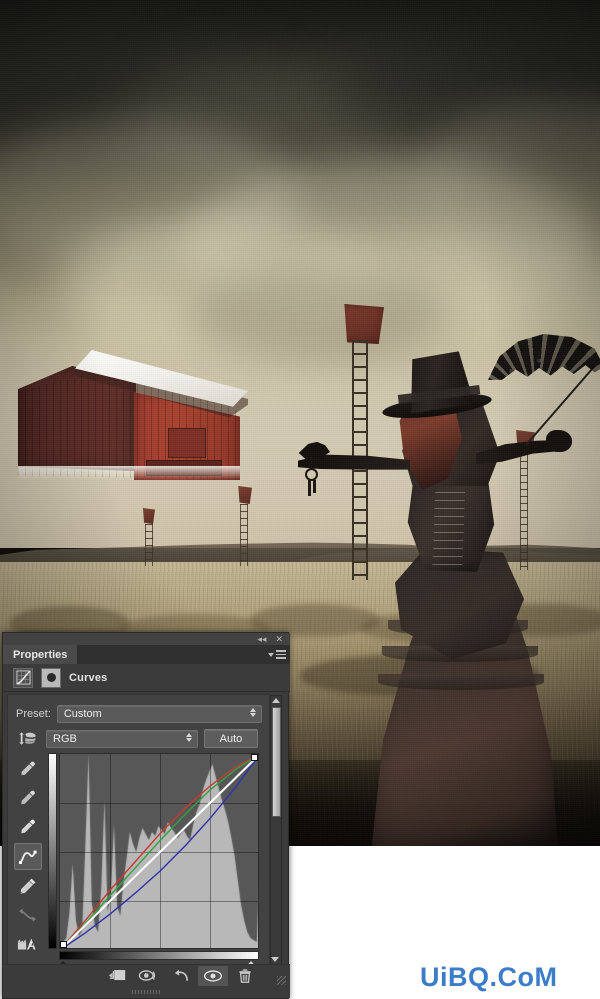 Image resolution: width=600 pixels, height=999 pixels. What do you see at coordinates (159, 714) in the screenshot?
I see `preset-select: Custom` at bounding box center [159, 714].